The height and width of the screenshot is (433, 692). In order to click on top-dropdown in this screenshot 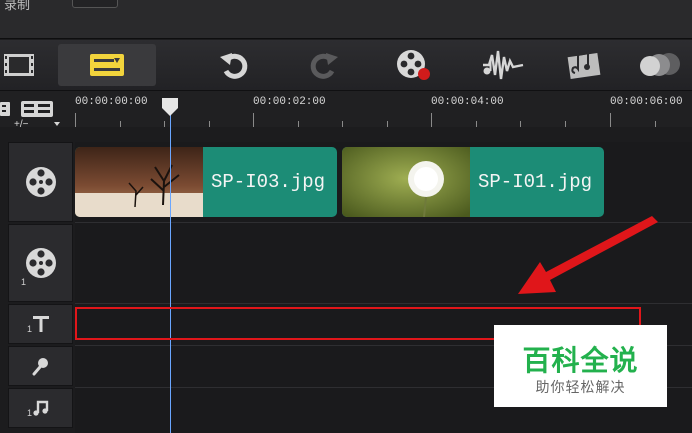, I will do `click(95, 4)`.